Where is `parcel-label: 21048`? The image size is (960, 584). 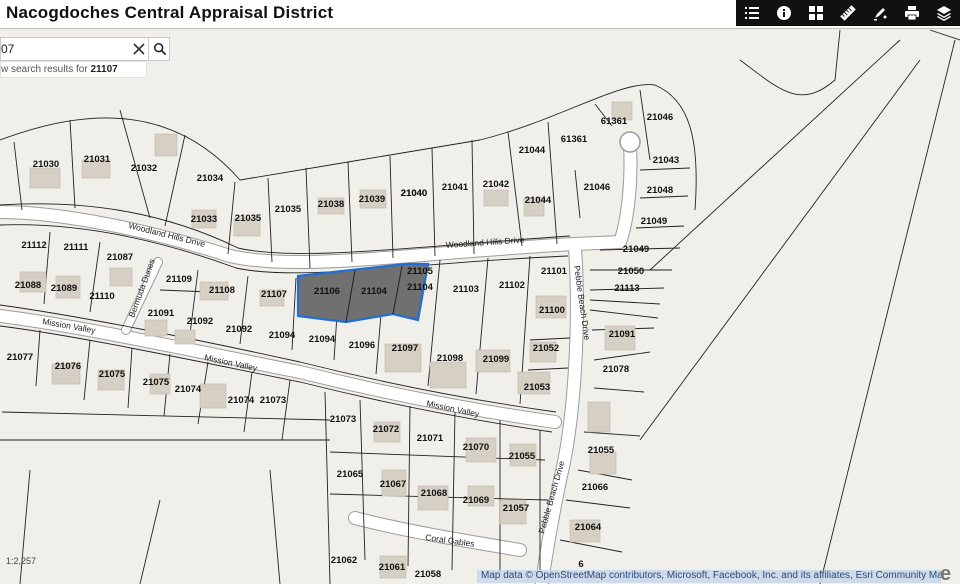
parcel-label: 21048 is located at coordinates (660, 190).